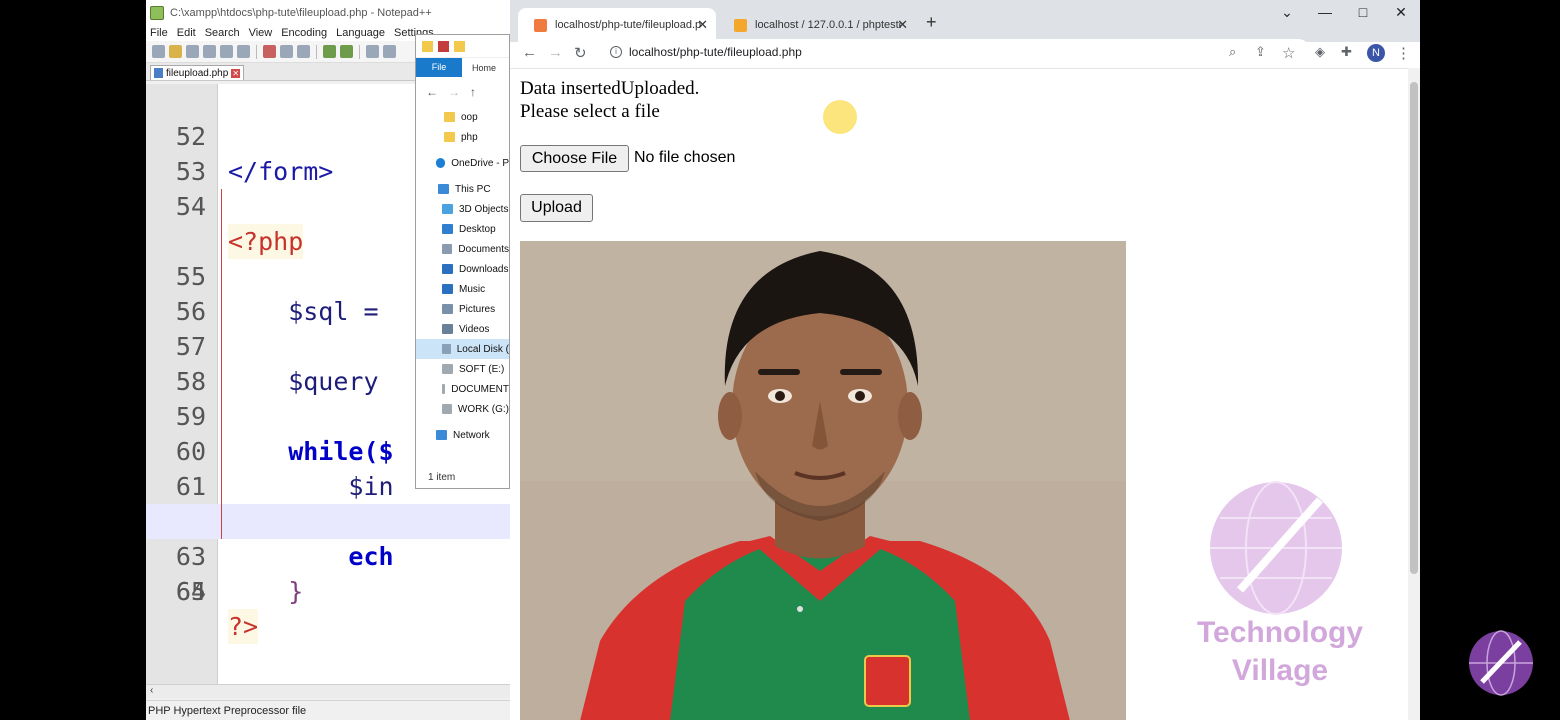 The width and height of the screenshot is (1560, 720). What do you see at coordinates (186, 33) in the screenshot?
I see `menu-edit: Edit` at bounding box center [186, 33].